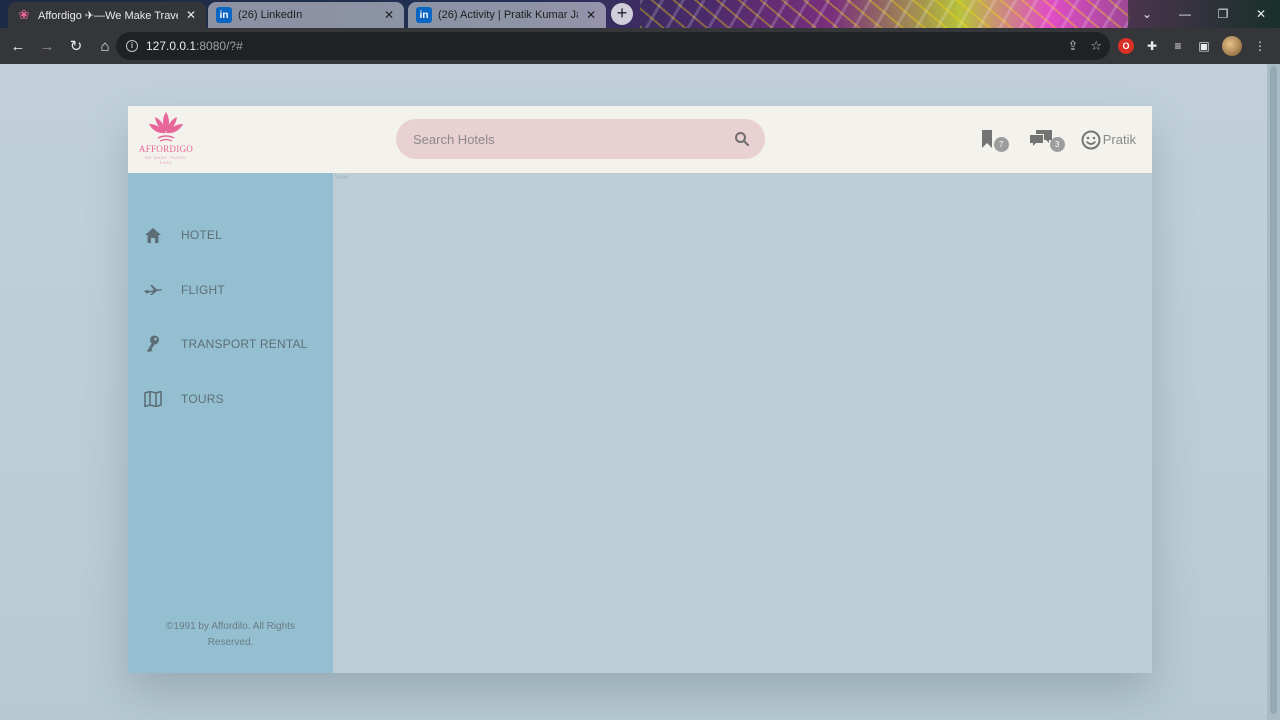  What do you see at coordinates (230, 290) in the screenshot?
I see `sidebar-item-flight: FLIGHT` at bounding box center [230, 290].